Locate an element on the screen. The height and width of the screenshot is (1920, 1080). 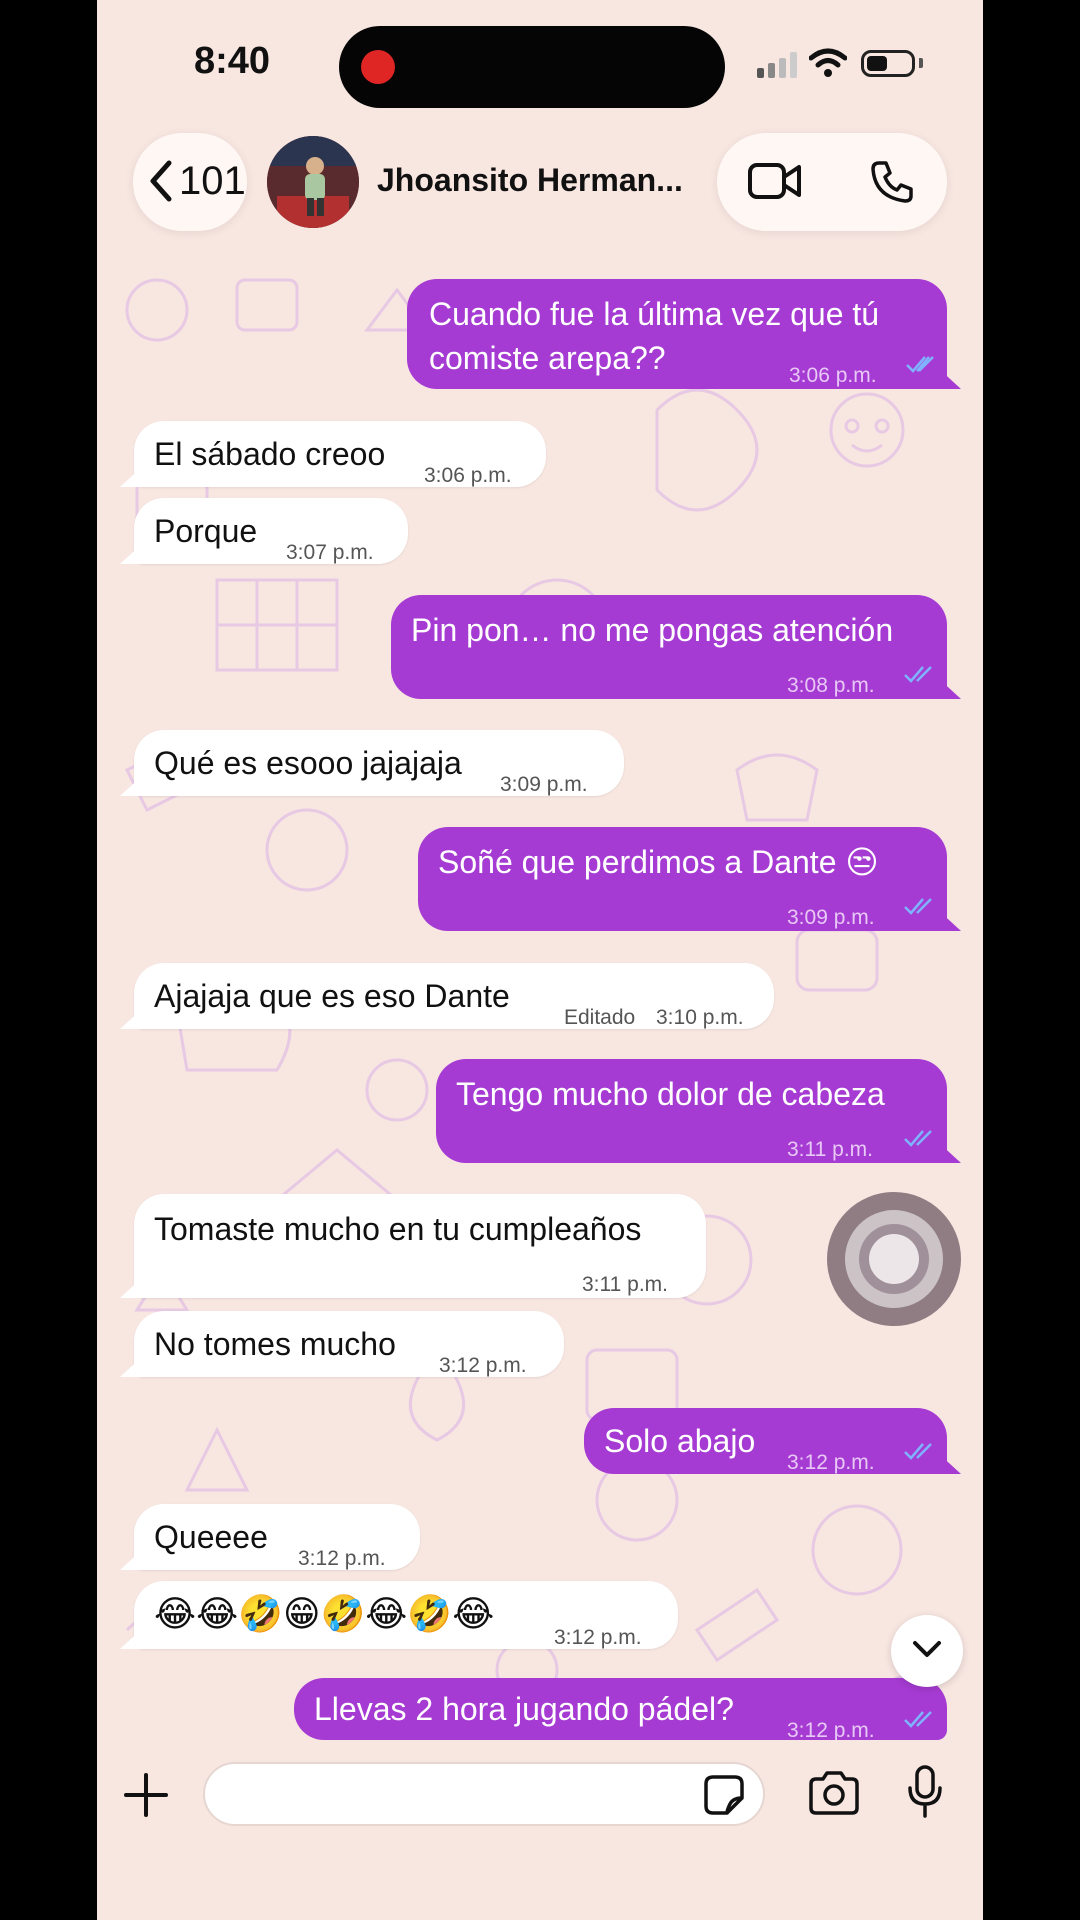
message-text: comiste arepa?? is located at coordinates (547, 358).